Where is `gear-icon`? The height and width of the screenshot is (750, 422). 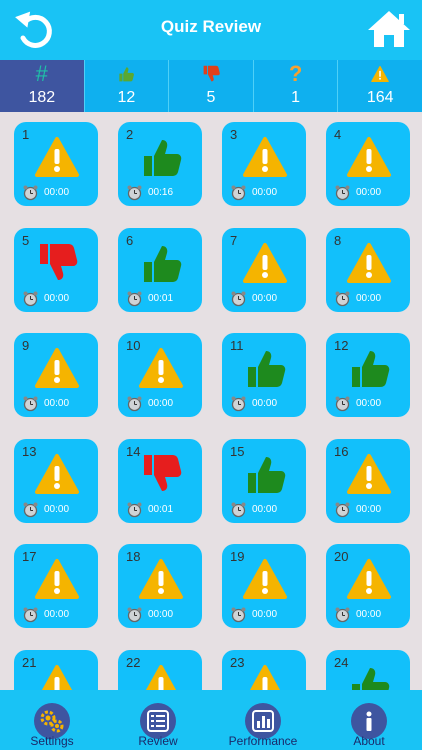 gear-icon is located at coordinates (52, 721).